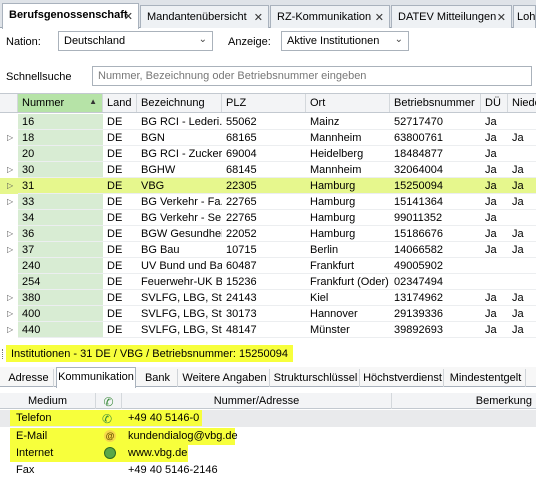  Describe the element at coordinates (204, 16) in the screenshot. I see `tab-mandantenuebersicht: Mandantenübersicht ✕` at that location.